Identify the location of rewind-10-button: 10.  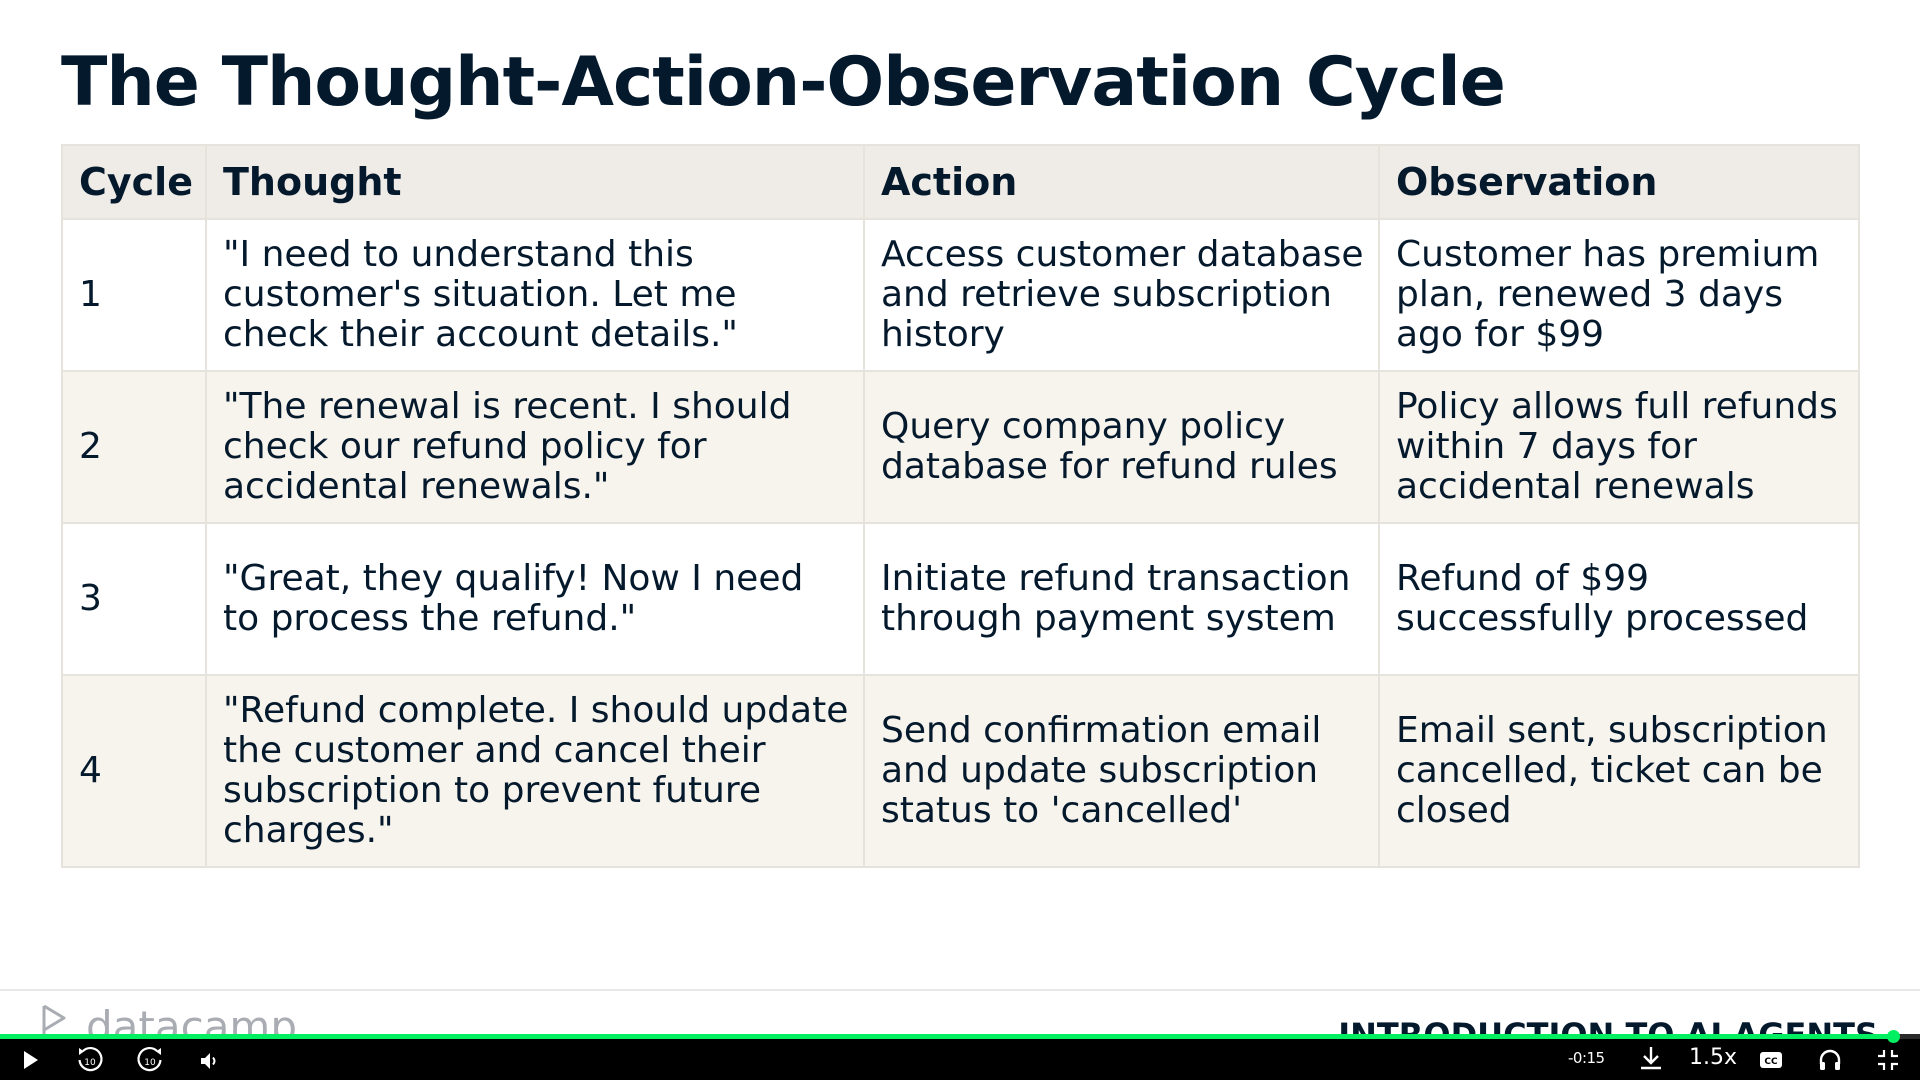
(90, 1060).